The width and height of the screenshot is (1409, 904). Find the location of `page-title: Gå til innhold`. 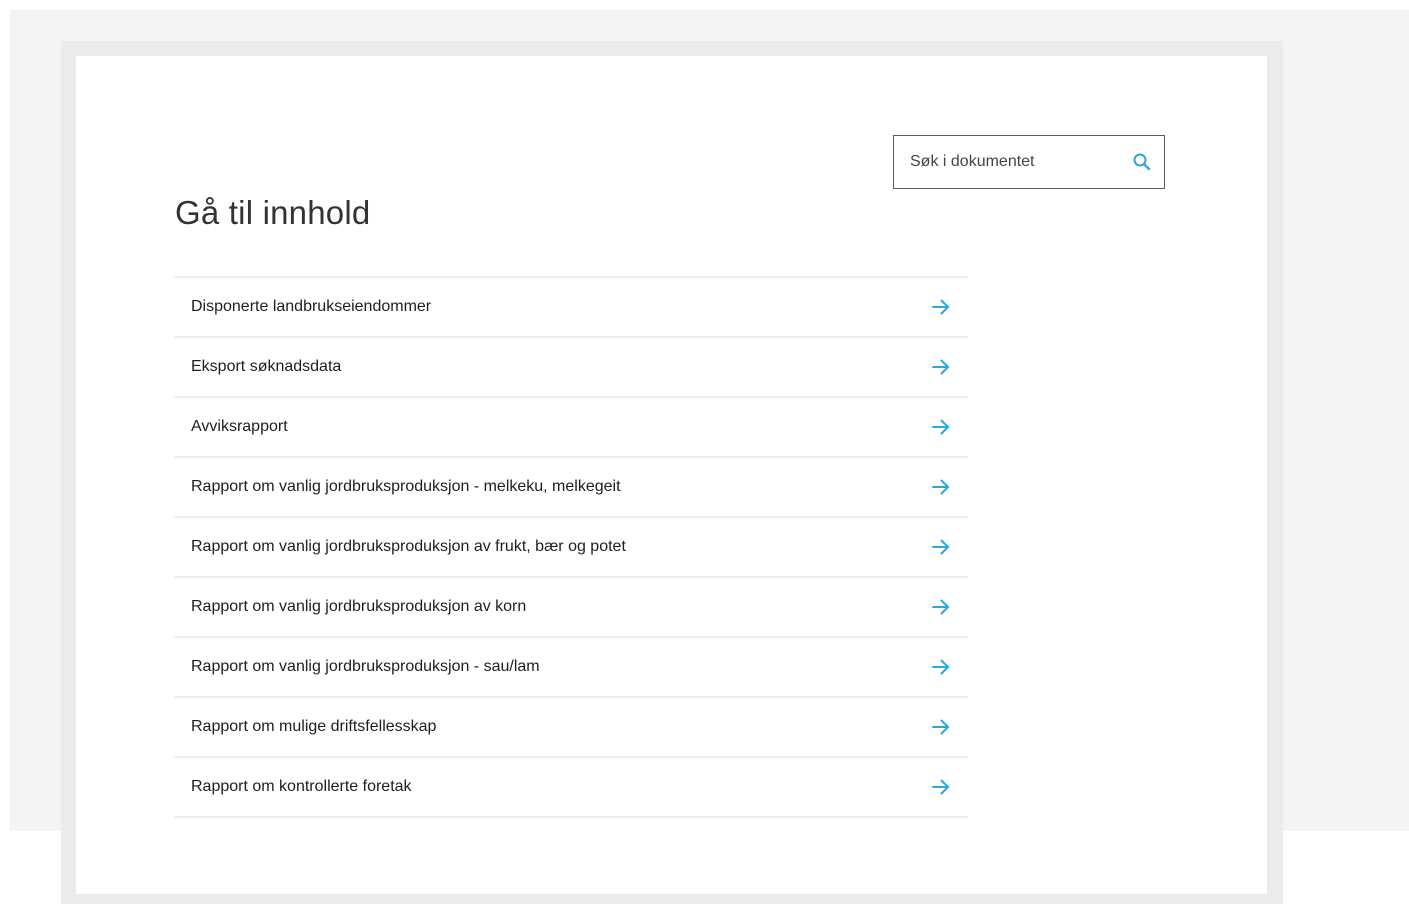

page-title: Gå til innhold is located at coordinates (273, 212).